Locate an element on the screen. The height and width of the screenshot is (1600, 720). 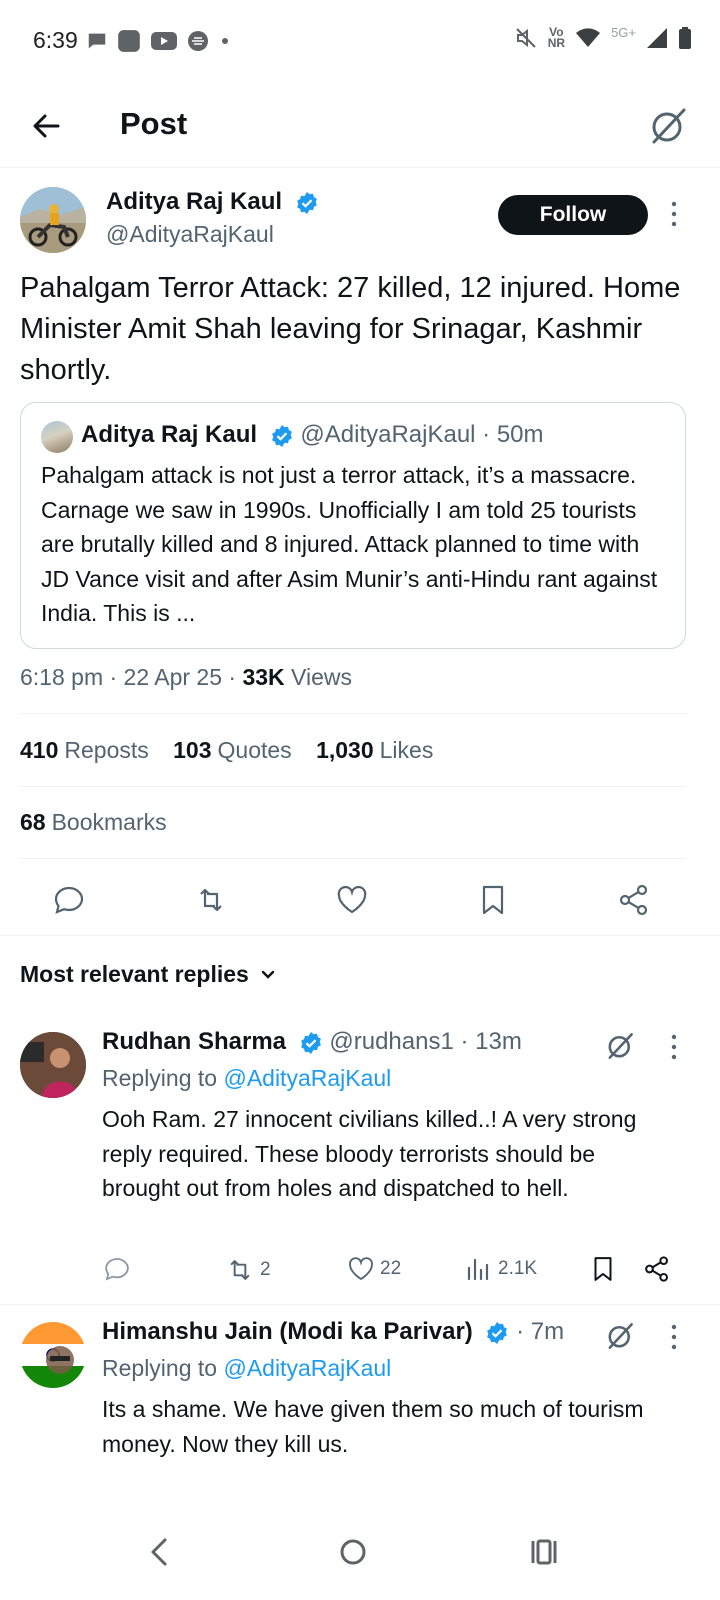
quote-handle-time: @AdityaRajKaul · 50m is located at coordinates (422, 434).